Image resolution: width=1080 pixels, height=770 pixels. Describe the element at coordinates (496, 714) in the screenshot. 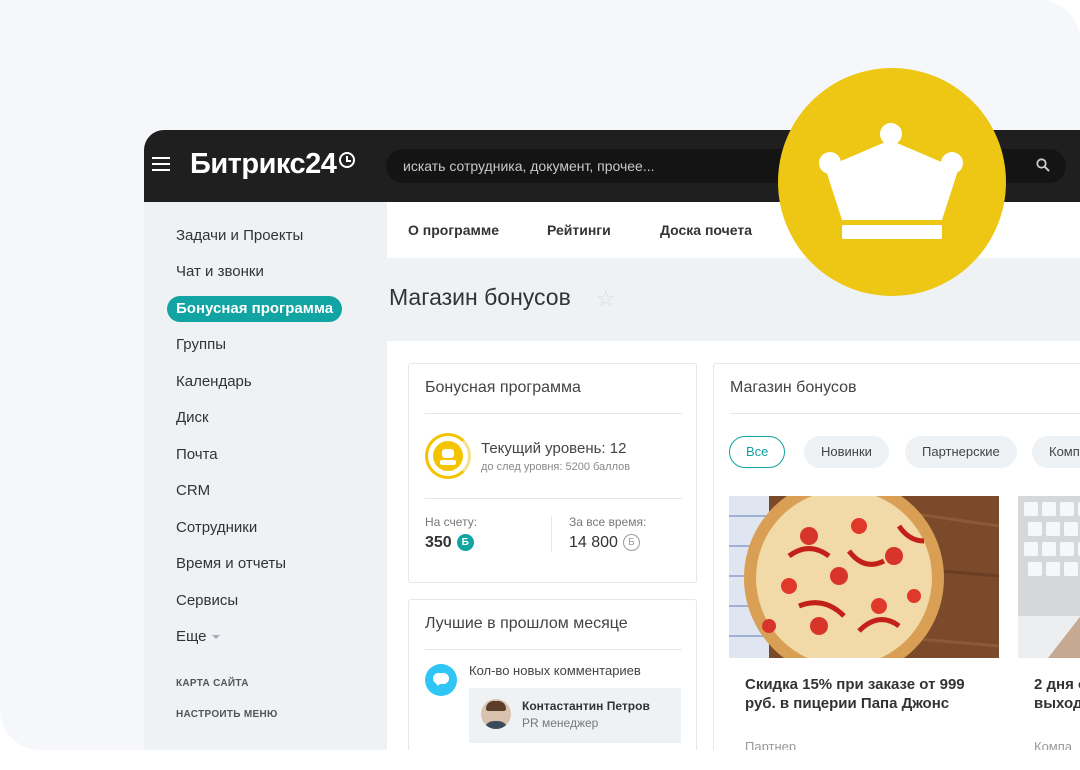

I see `avatar` at that location.